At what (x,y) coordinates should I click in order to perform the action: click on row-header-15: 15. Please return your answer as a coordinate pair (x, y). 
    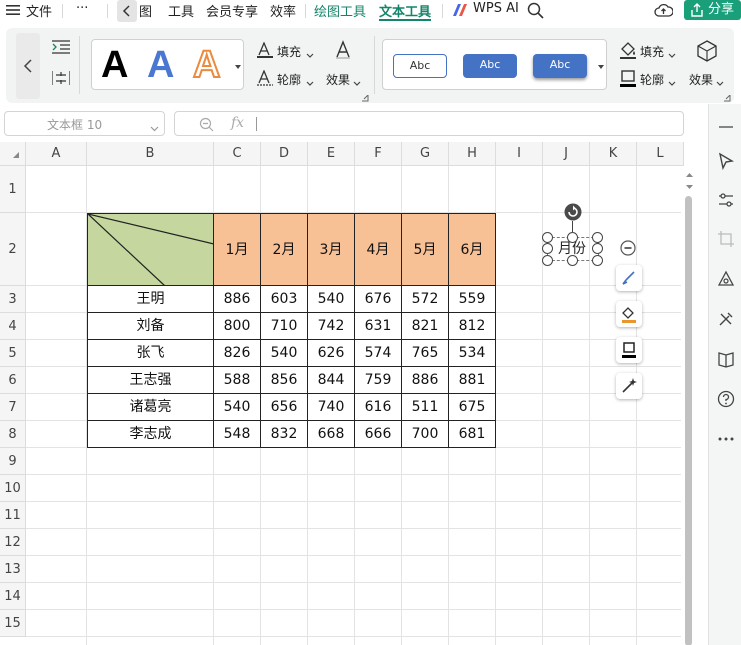
    Looking at the image, I should click on (13, 623).